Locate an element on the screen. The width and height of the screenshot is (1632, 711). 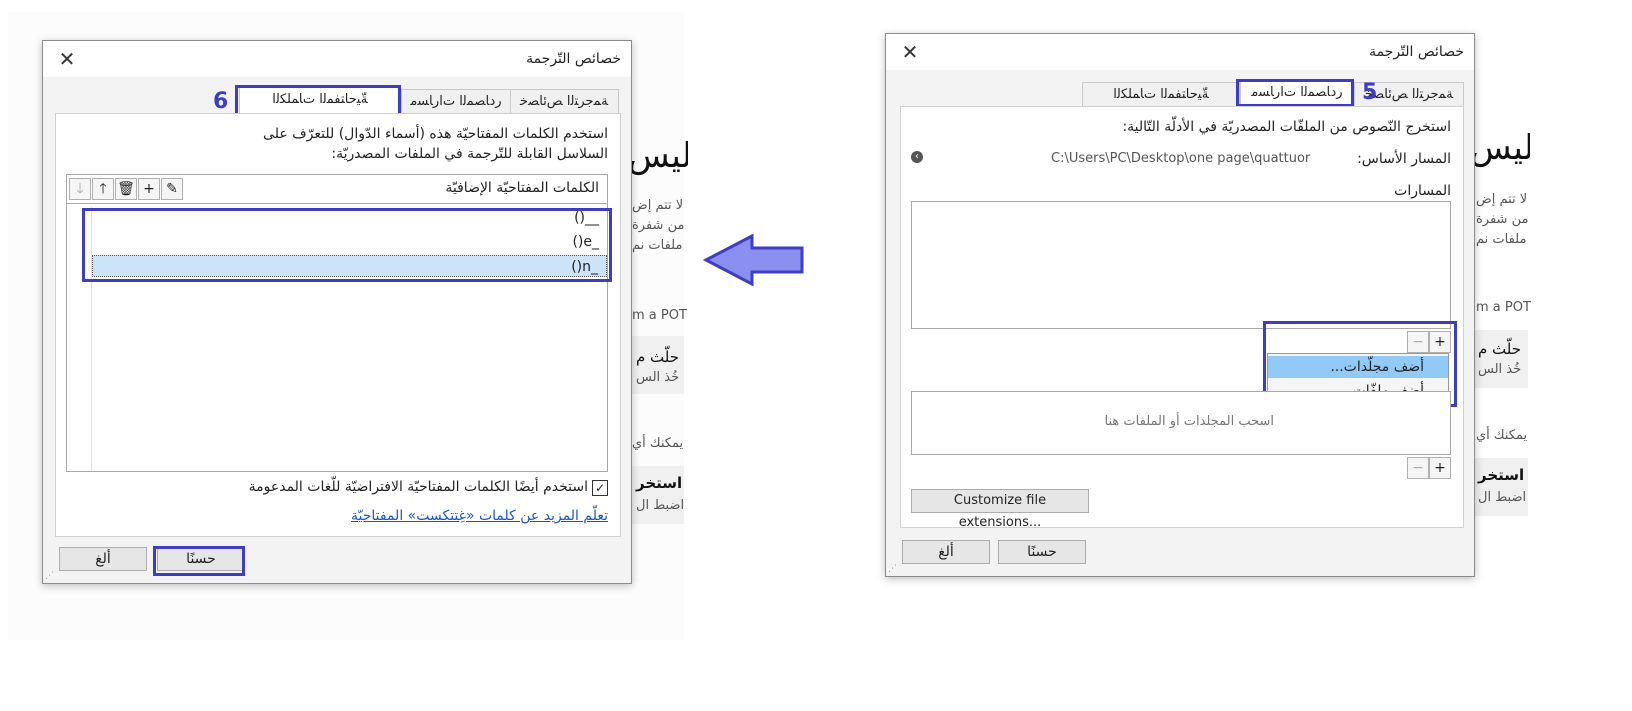
tab-source-keywords: ﺔّﻴﺣﺎﺘﻔﻤﻟا ﺕﺎﻤﻠﻜﻟا is located at coordinates (1161, 94).